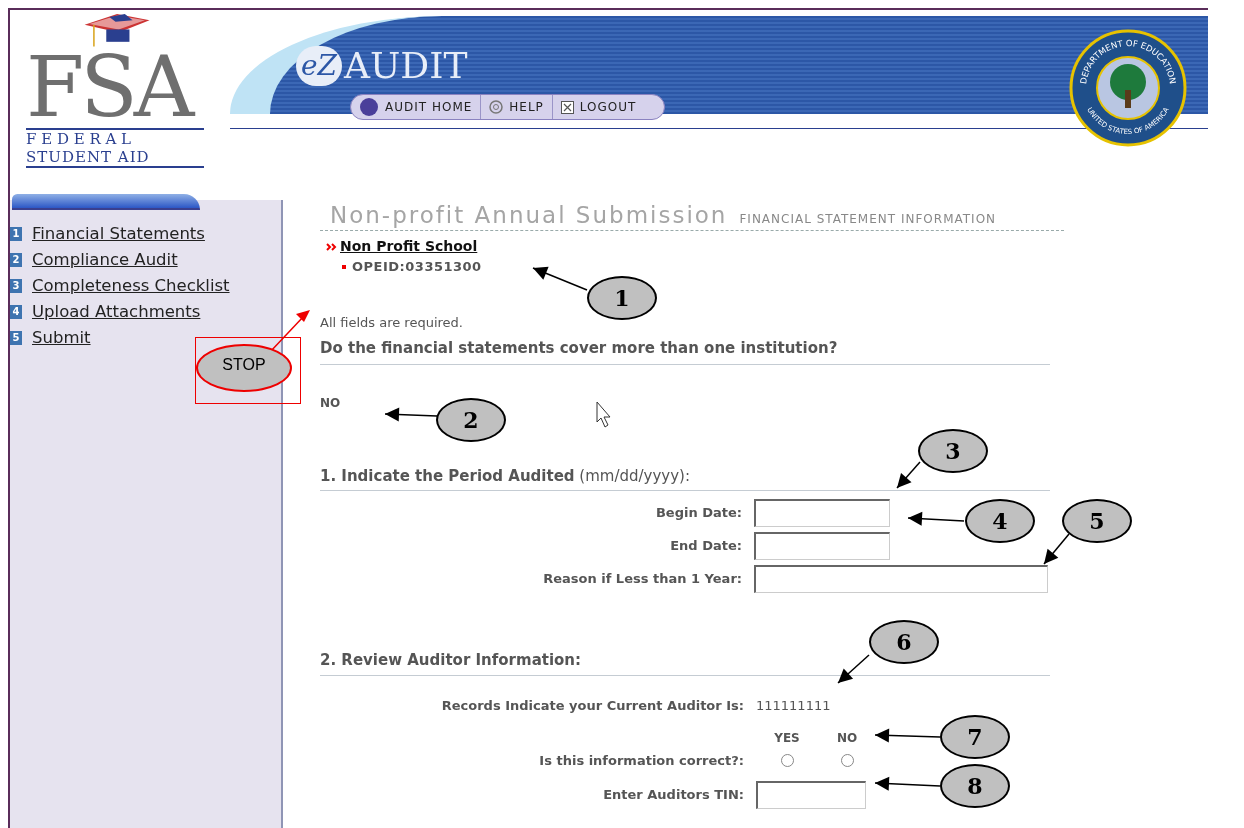 This screenshot has height=828, width=1244. I want to click on step-number-badge: 5, so click(16, 338).